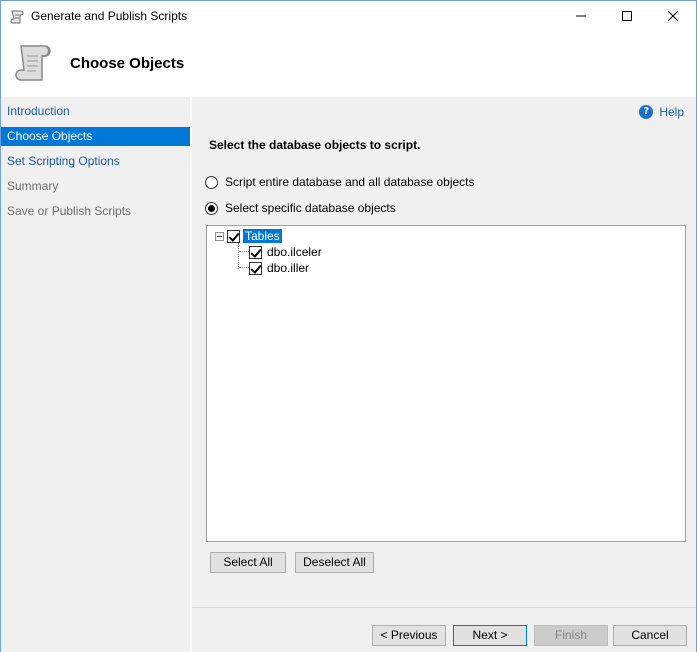 The height and width of the screenshot is (652, 697). What do you see at coordinates (255, 252) in the screenshot?
I see `checkbox-ilceler` at bounding box center [255, 252].